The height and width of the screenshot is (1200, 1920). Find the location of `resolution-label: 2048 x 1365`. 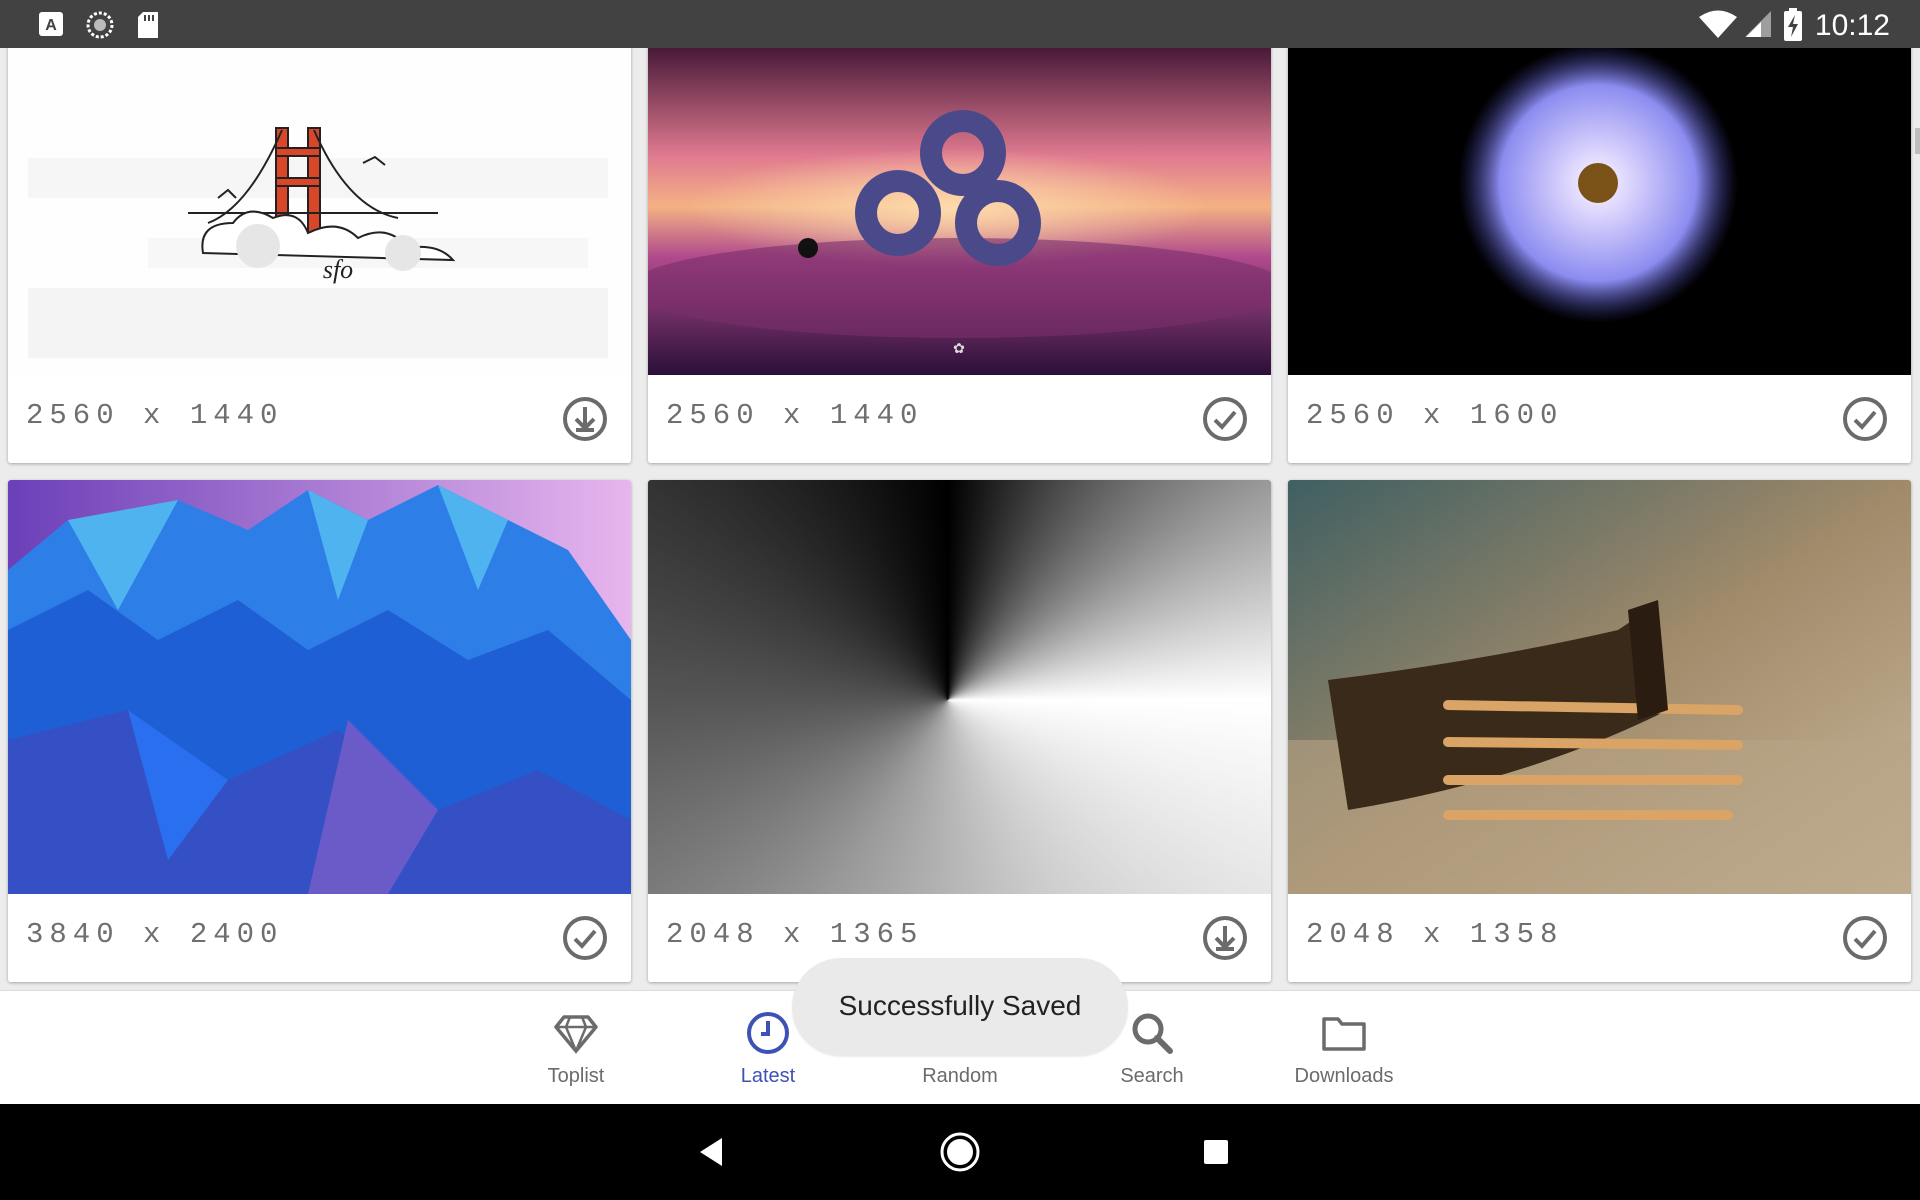

resolution-label: 2048 x 1365 is located at coordinates (795, 934).